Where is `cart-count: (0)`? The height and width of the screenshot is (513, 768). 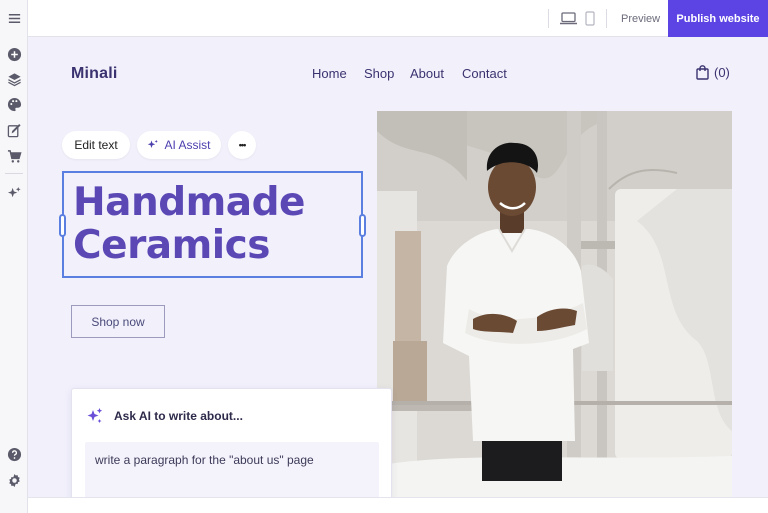
cart-count: (0) is located at coordinates (722, 72).